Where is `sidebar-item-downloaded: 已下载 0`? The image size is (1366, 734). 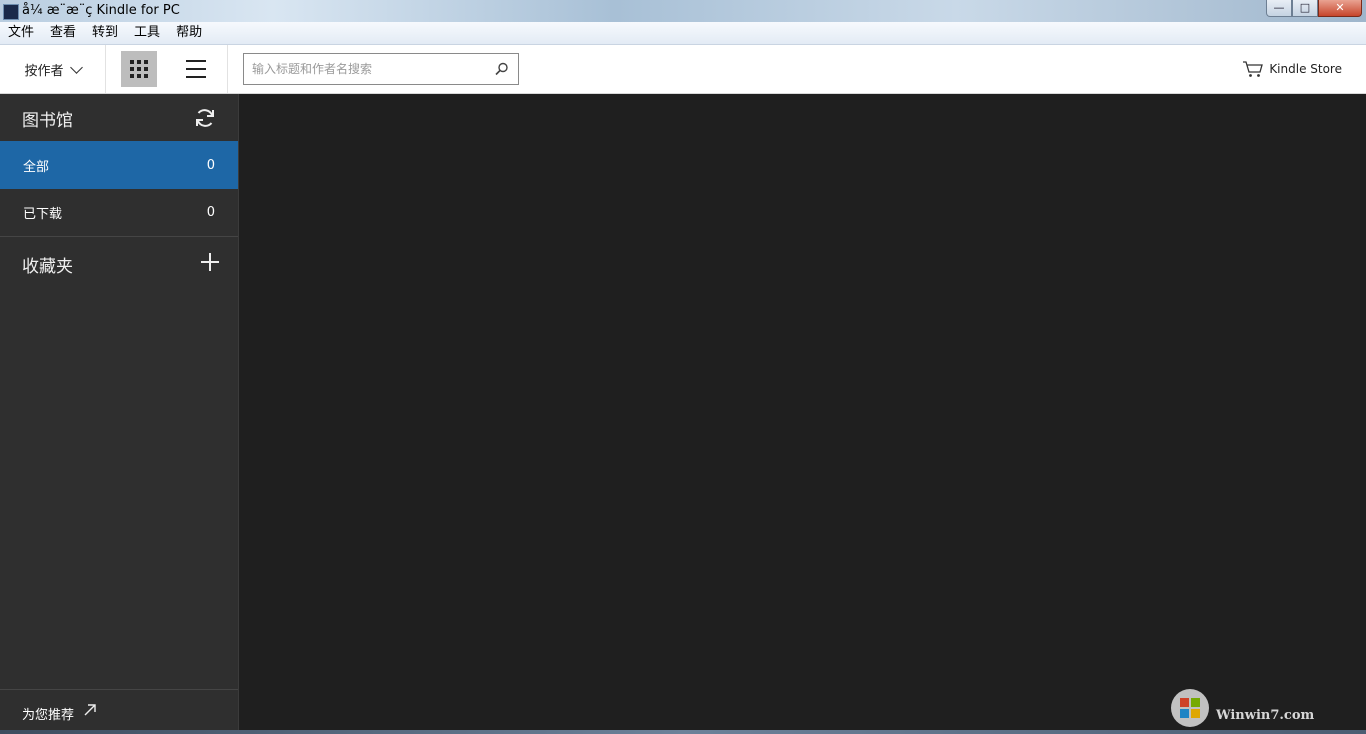
sidebar-item-downloaded: 已下载 0 is located at coordinates (119, 213).